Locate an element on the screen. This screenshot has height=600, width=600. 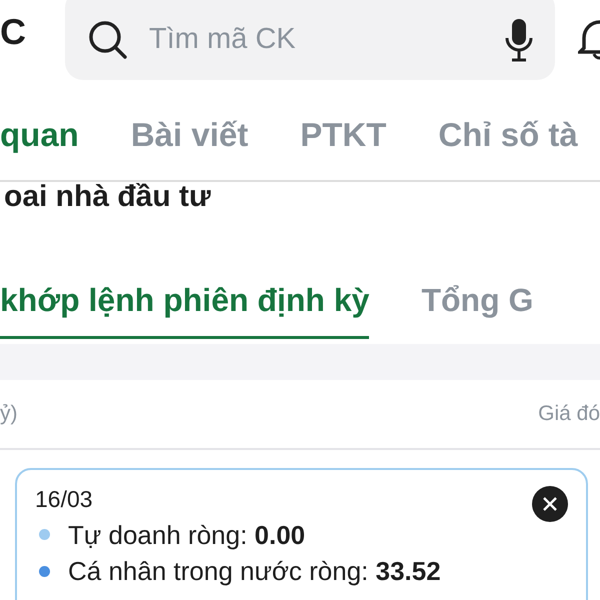
search-icon is located at coordinates (108, 40).